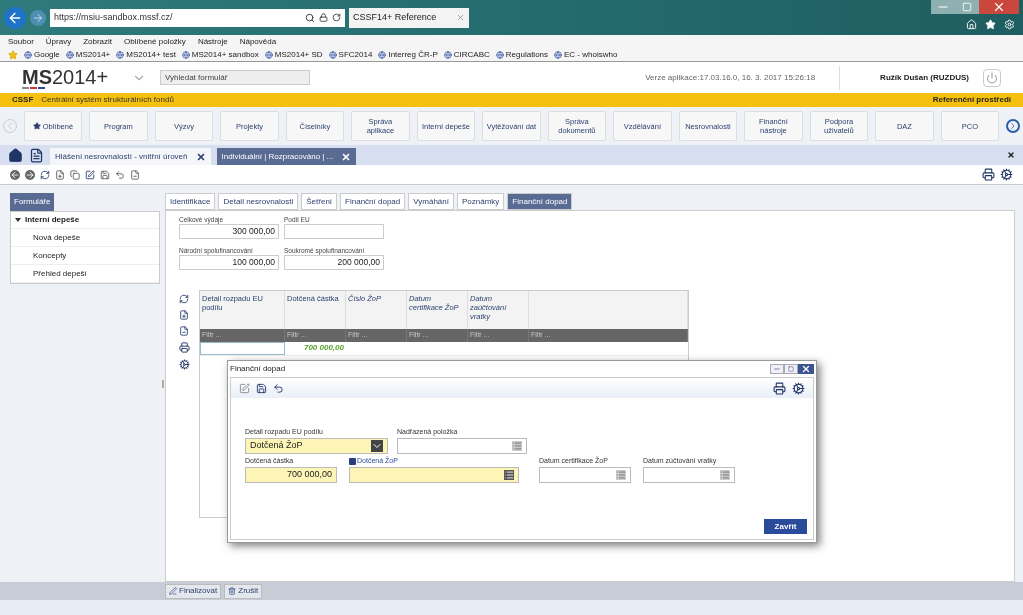 This screenshot has width=1023, height=615. Describe the element at coordinates (193, 591) in the screenshot. I see `footer-button: Finalizovat` at that location.